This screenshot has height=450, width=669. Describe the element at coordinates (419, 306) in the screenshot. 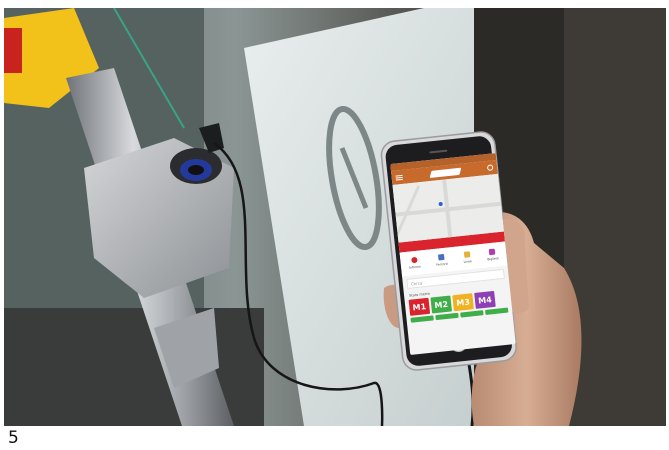

I see `metro-line-m1: M1` at that location.